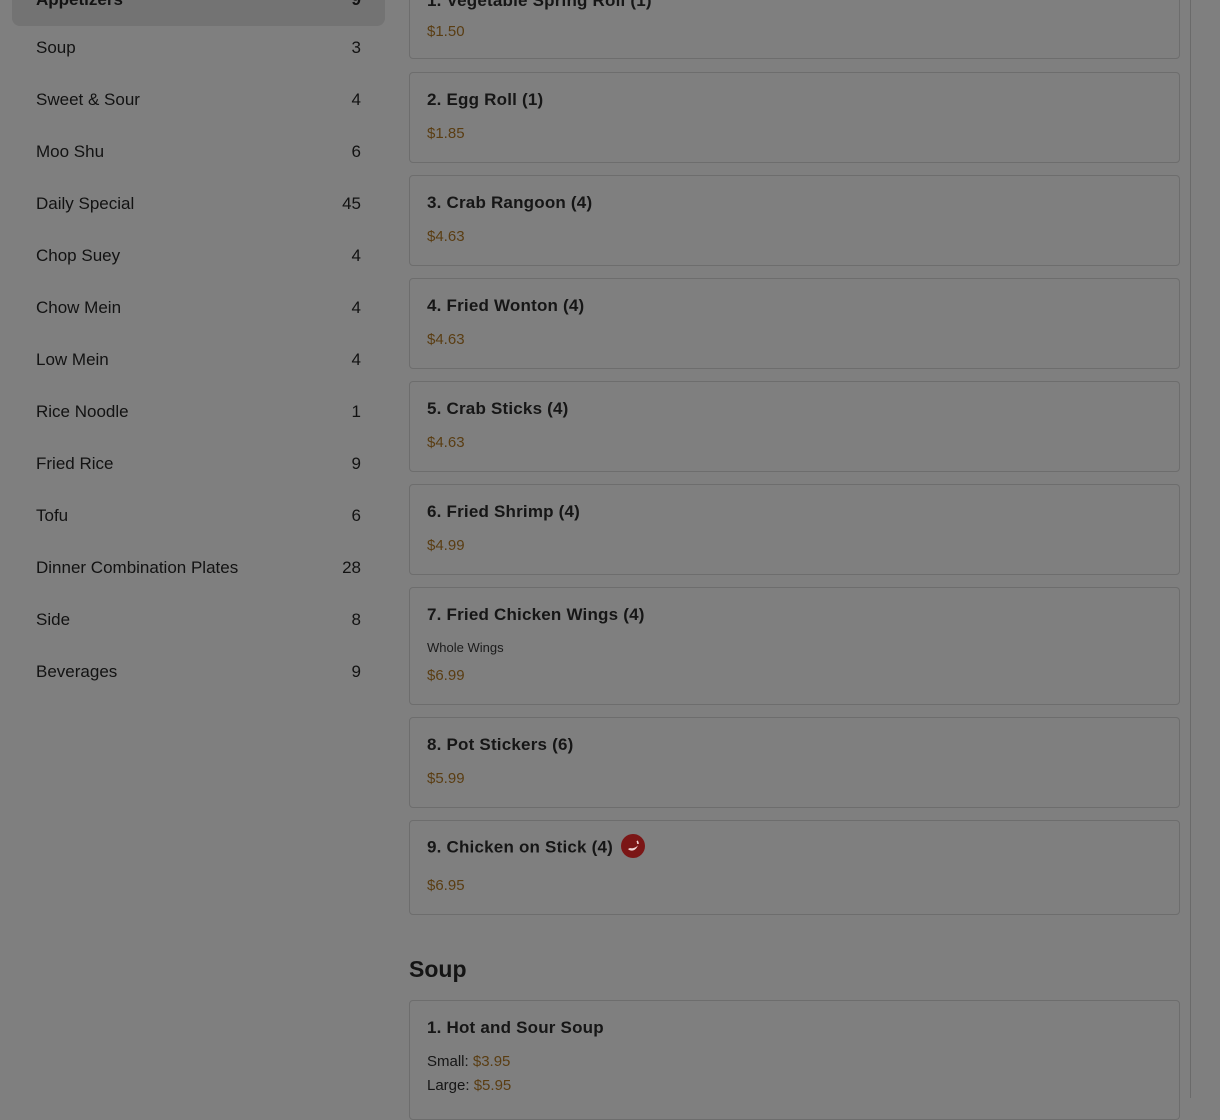 This screenshot has height=1120, width=1220. I want to click on category-count: 45, so click(351, 203).